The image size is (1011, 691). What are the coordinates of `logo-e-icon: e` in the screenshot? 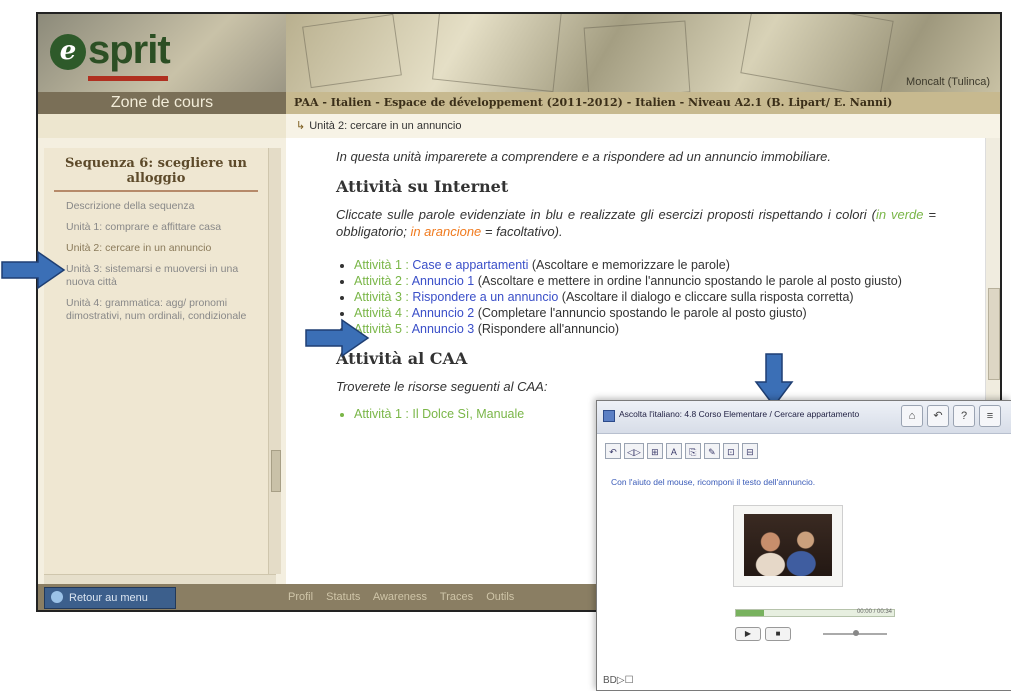 It's located at (68, 52).